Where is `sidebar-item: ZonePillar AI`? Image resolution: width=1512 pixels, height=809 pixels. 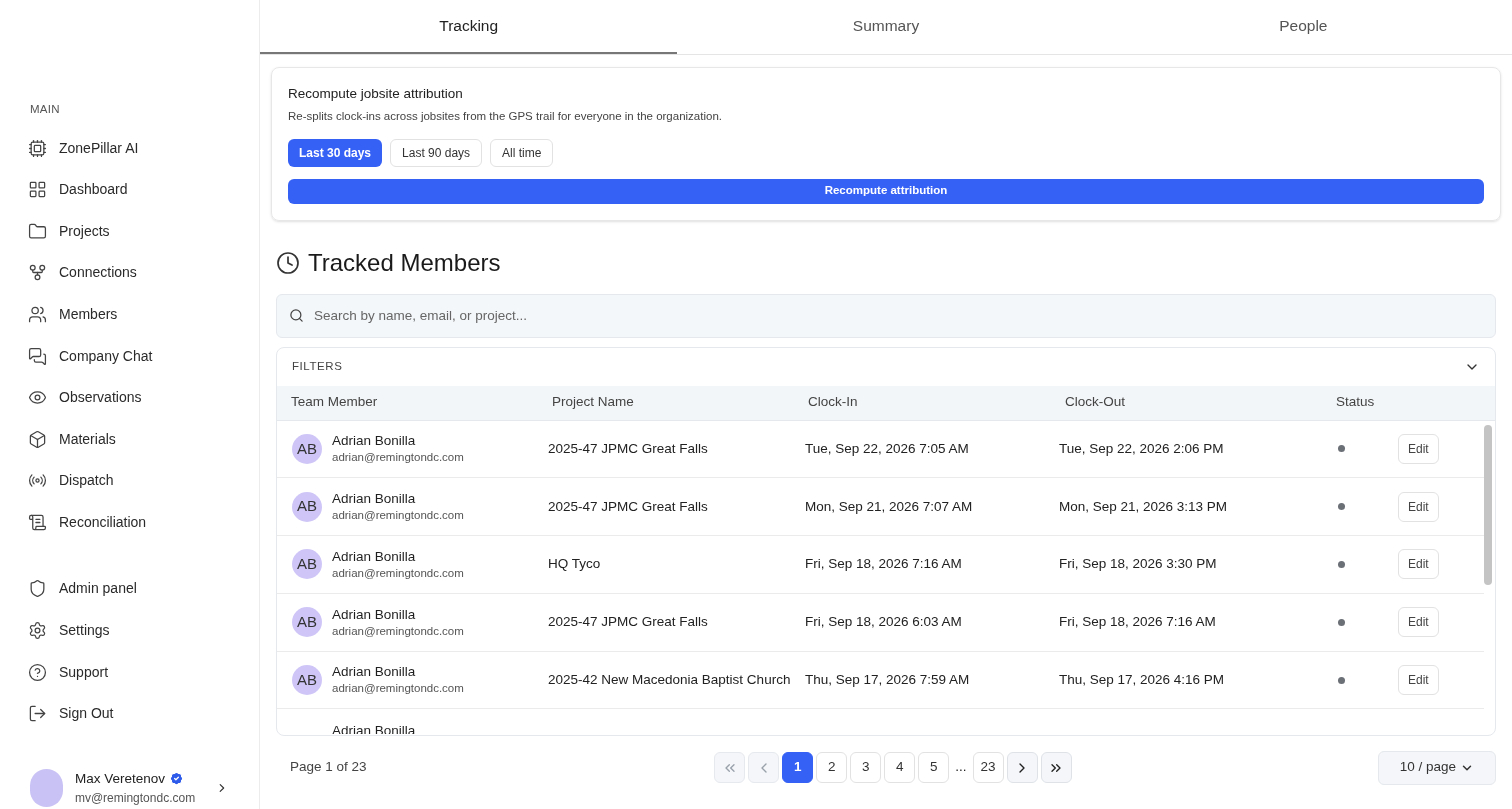
sidebar-item: ZonePillar AI is located at coordinates (129, 148).